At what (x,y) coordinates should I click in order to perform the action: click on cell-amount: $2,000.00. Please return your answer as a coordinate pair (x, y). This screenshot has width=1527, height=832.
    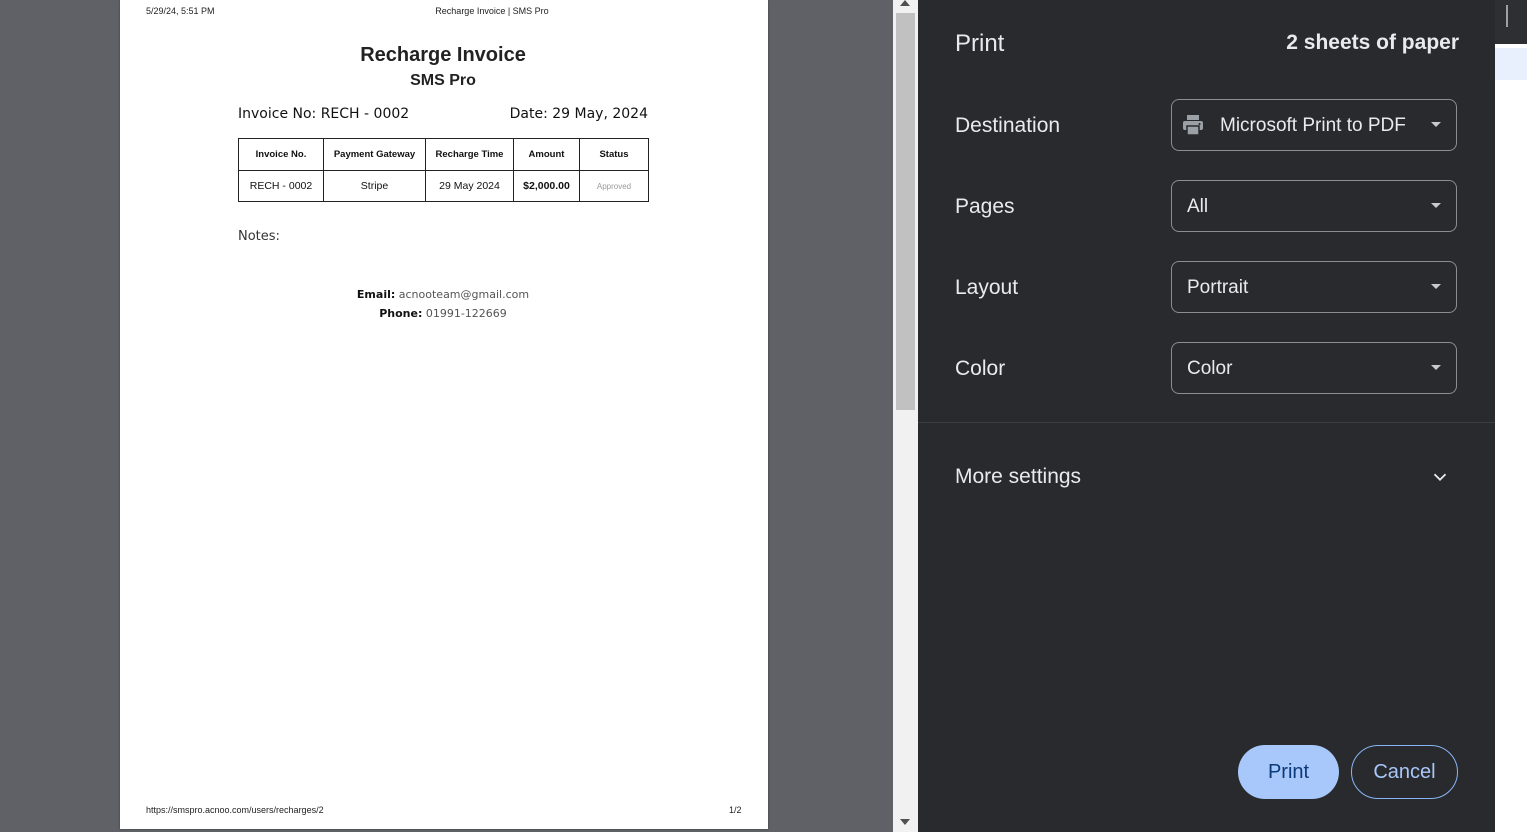
    Looking at the image, I should click on (546, 186).